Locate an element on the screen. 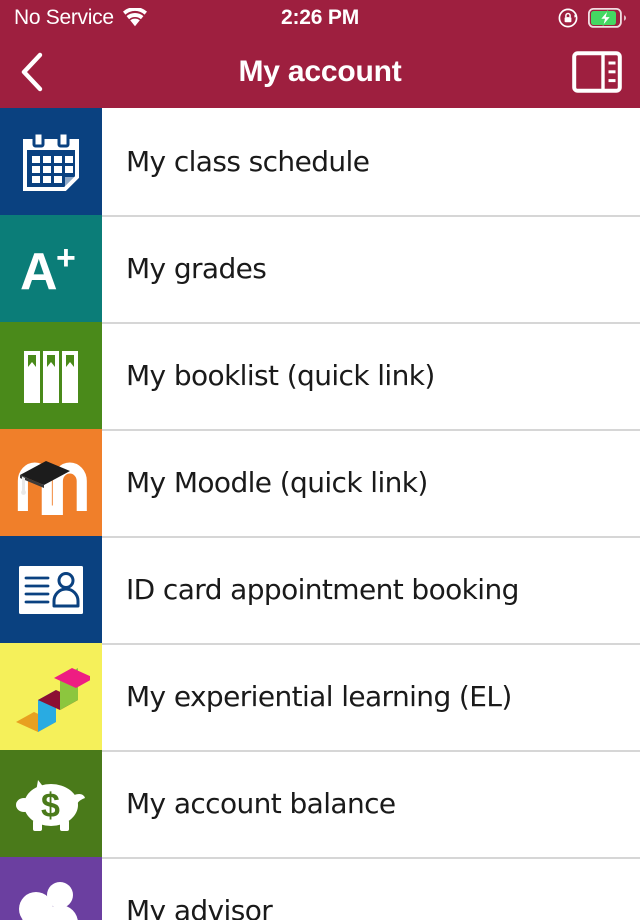 The image size is (640, 920). split-panel-icon is located at coordinates (597, 72).